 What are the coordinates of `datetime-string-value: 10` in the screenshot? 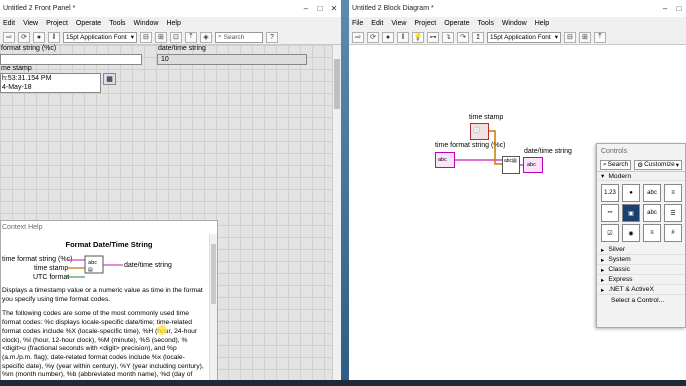 It's located at (165, 59).